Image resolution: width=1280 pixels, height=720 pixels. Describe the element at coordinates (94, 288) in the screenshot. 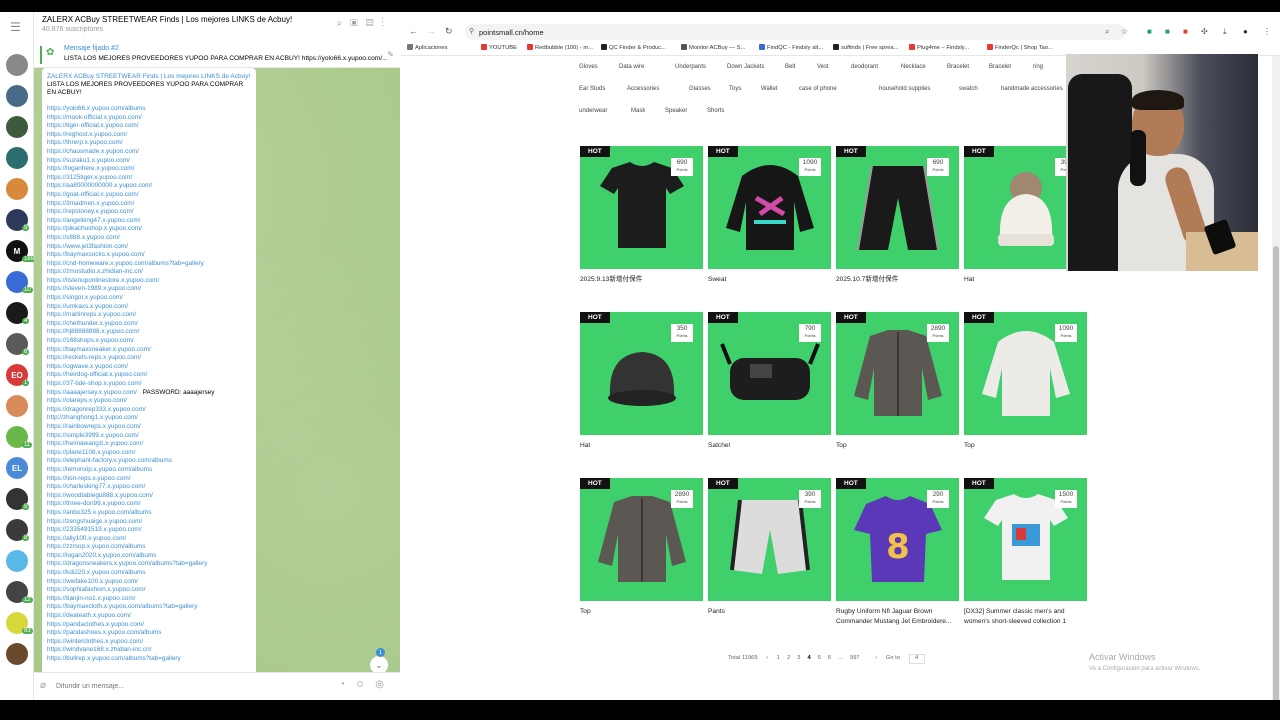

I see `link-text: https://steven-1989.x.yupoo.com/` at that location.